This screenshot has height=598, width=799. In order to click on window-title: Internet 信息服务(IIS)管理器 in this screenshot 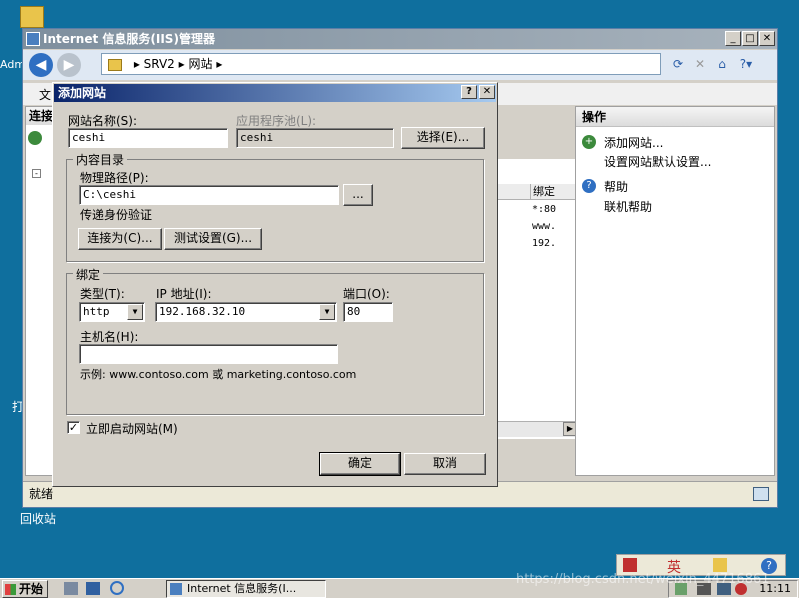, I will do `click(129, 39)`.